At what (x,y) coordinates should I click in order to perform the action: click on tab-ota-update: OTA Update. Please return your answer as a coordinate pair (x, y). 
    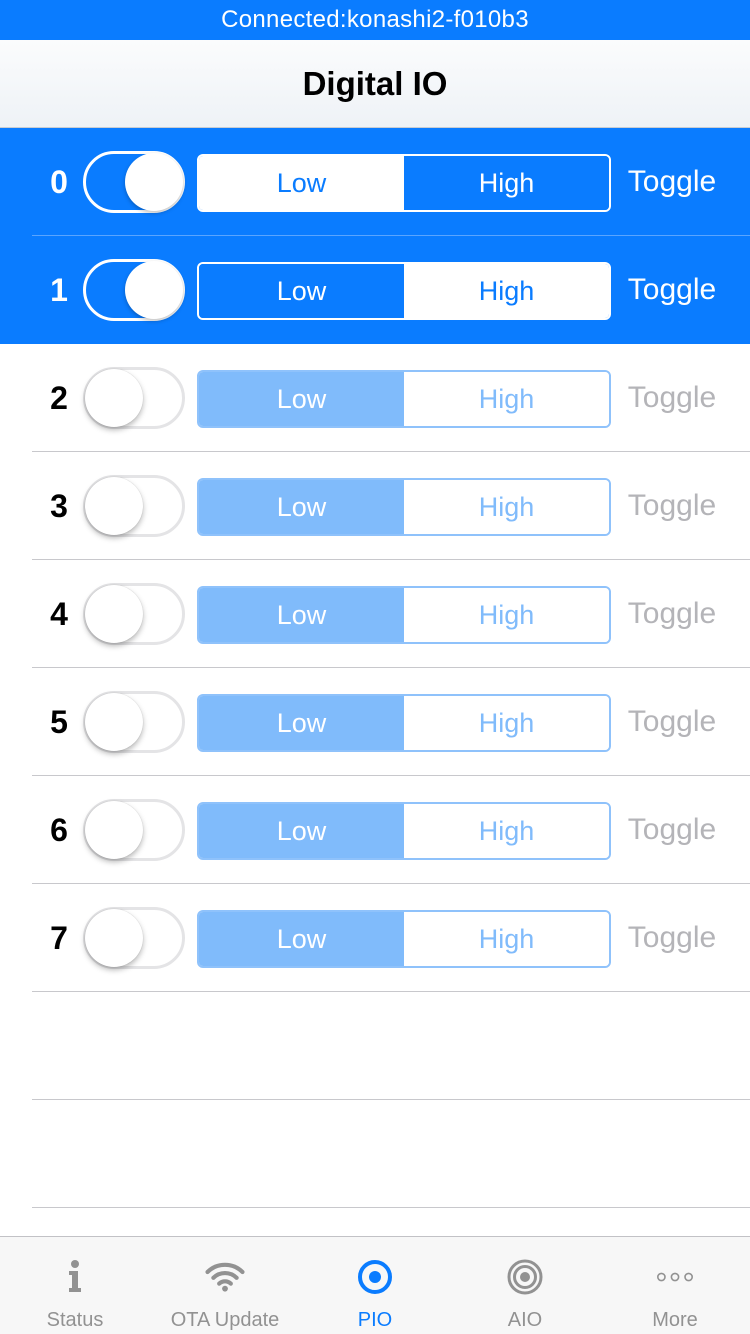
    Looking at the image, I should click on (225, 1285).